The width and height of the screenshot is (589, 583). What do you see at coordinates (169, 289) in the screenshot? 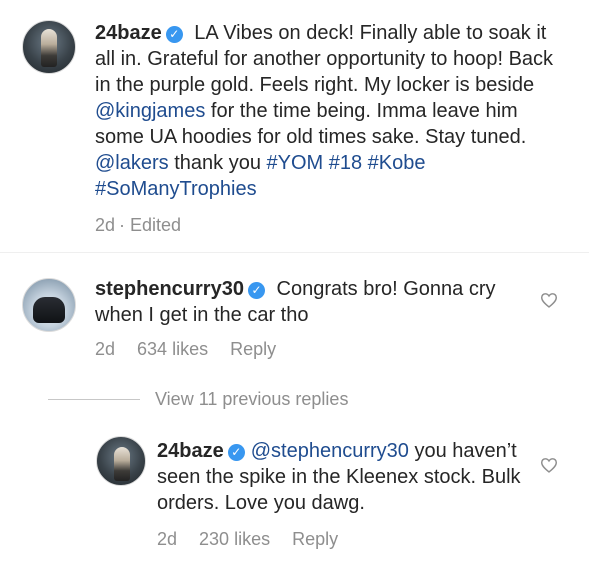
I see `comment-username: stephencurry30` at bounding box center [169, 289].